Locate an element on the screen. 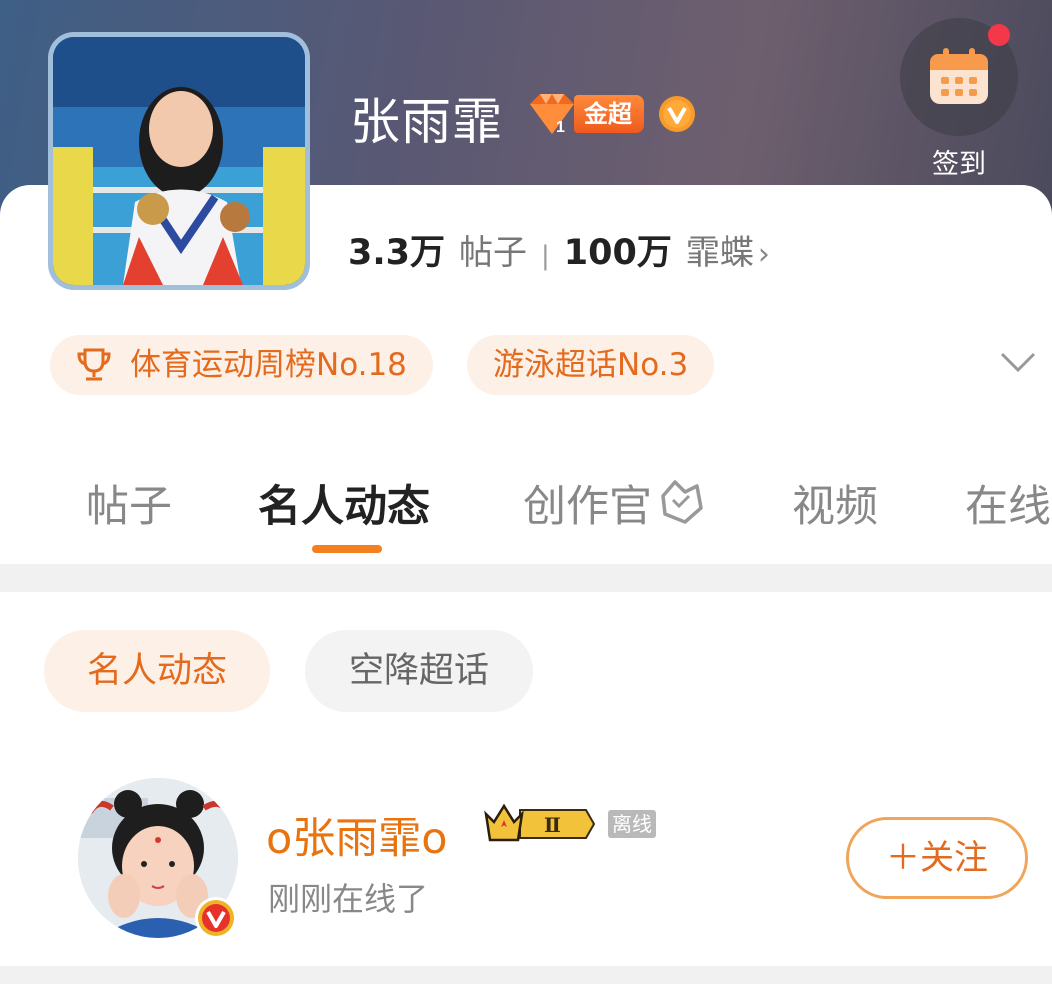  tab-posts: 帖子 is located at coordinates (129, 503).